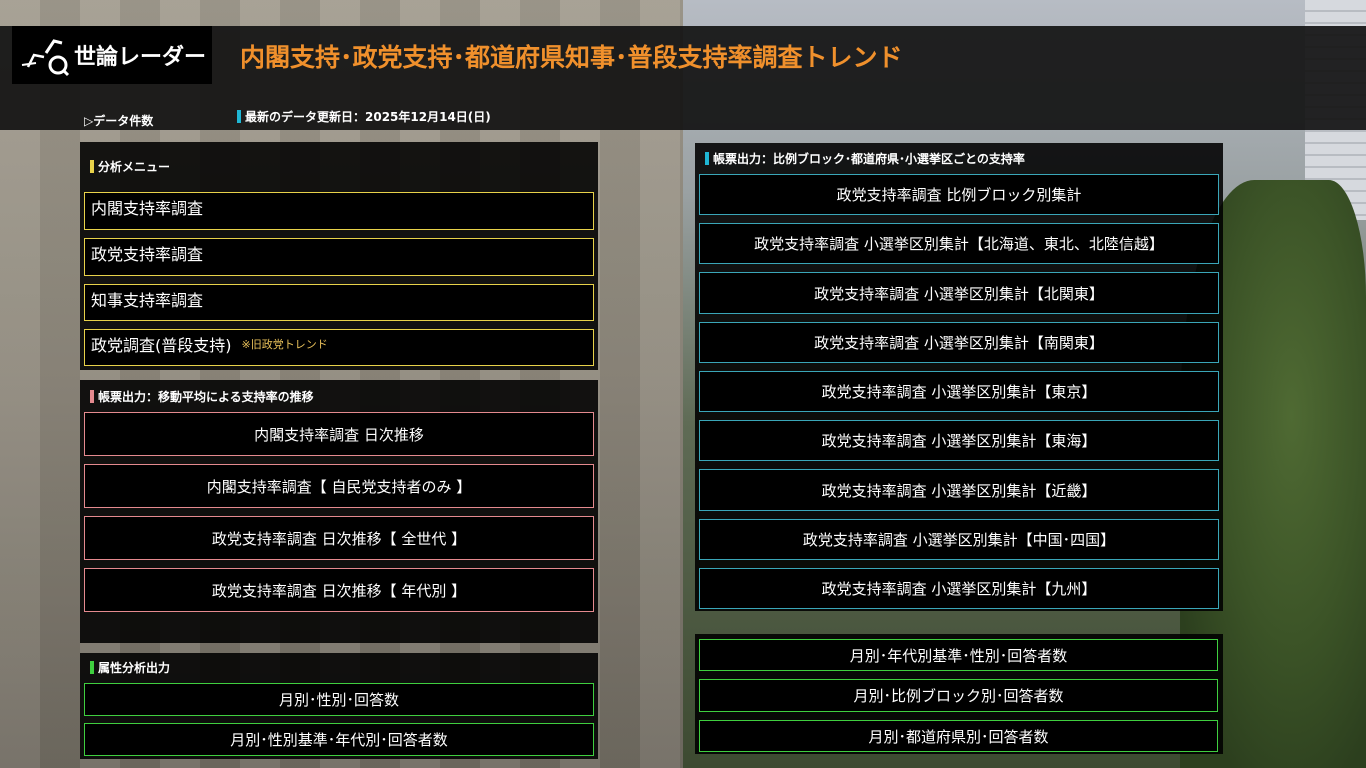  I want to click on button-label: 月別･比例ブロック別･回答者数, so click(958, 696).